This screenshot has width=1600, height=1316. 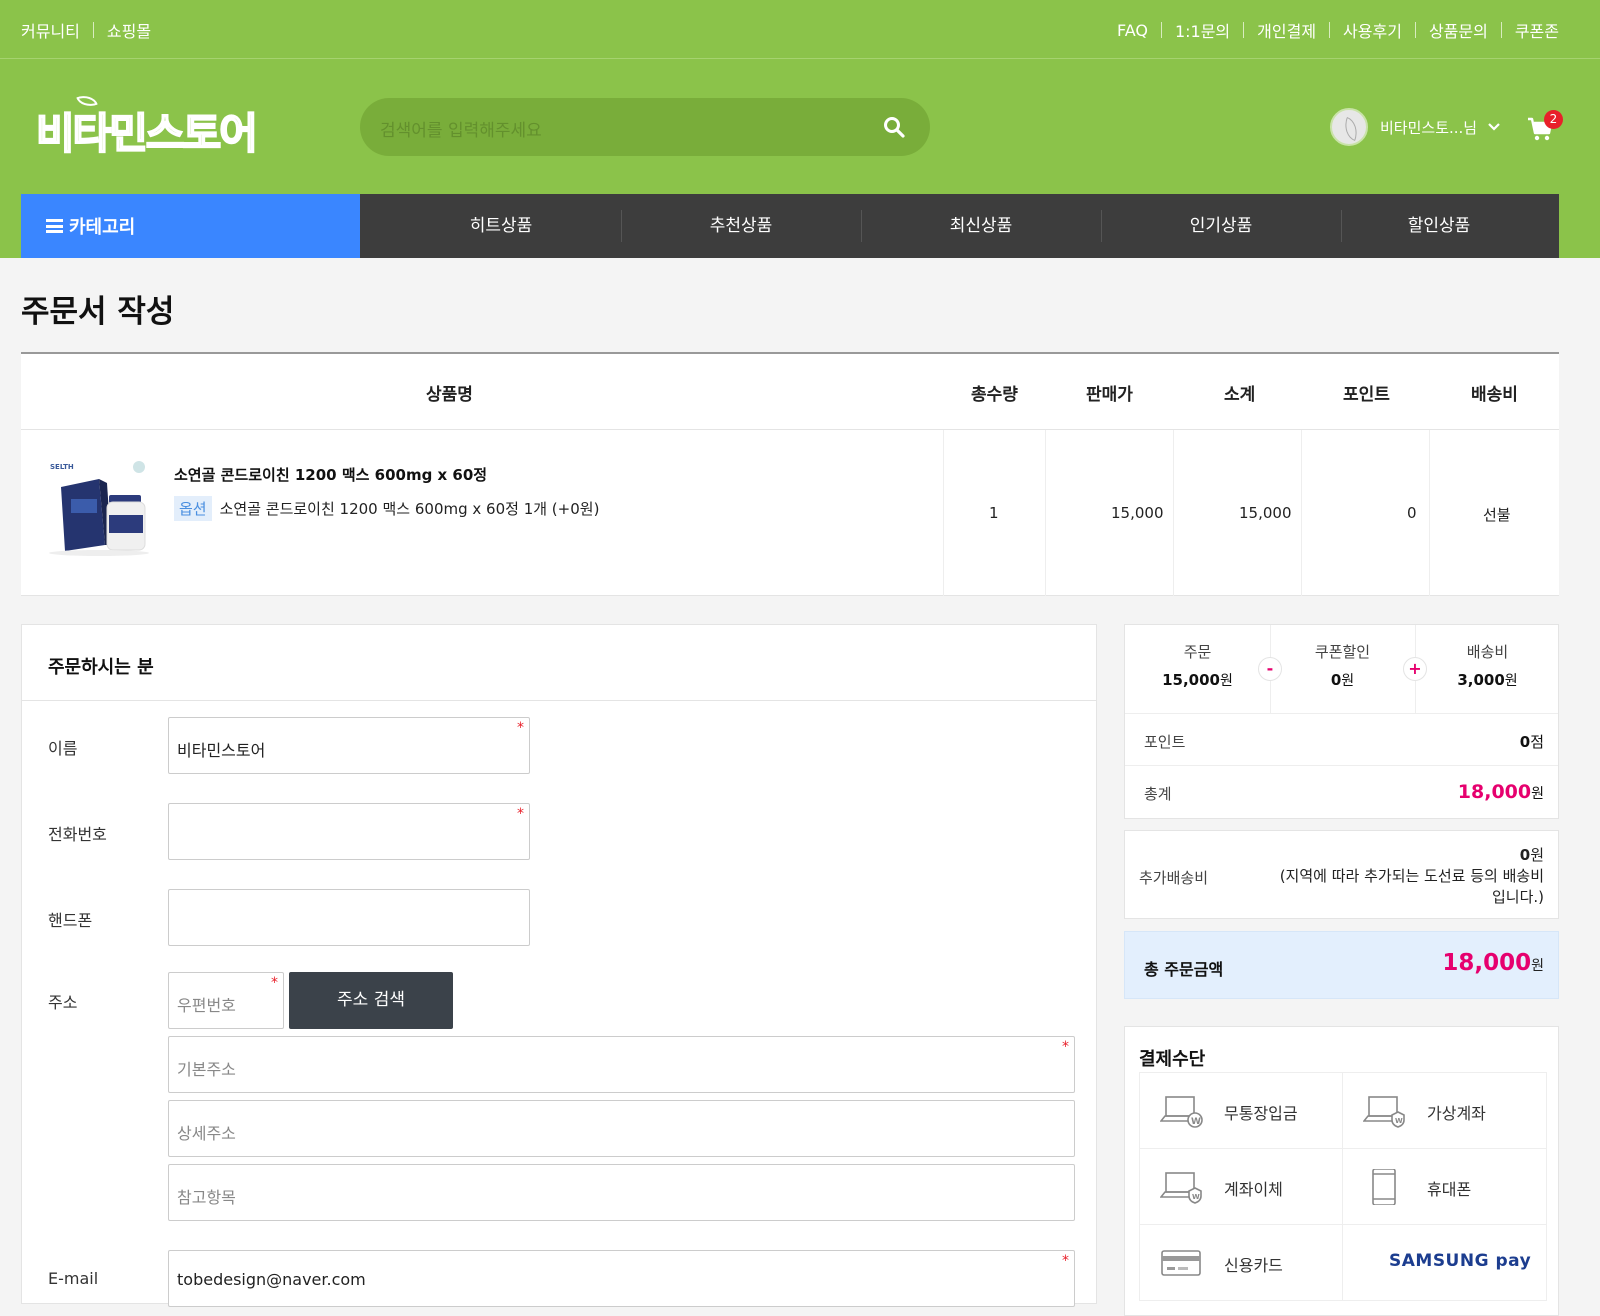 I want to click on product-qna-link: 상품문의, so click(x=1458, y=30).